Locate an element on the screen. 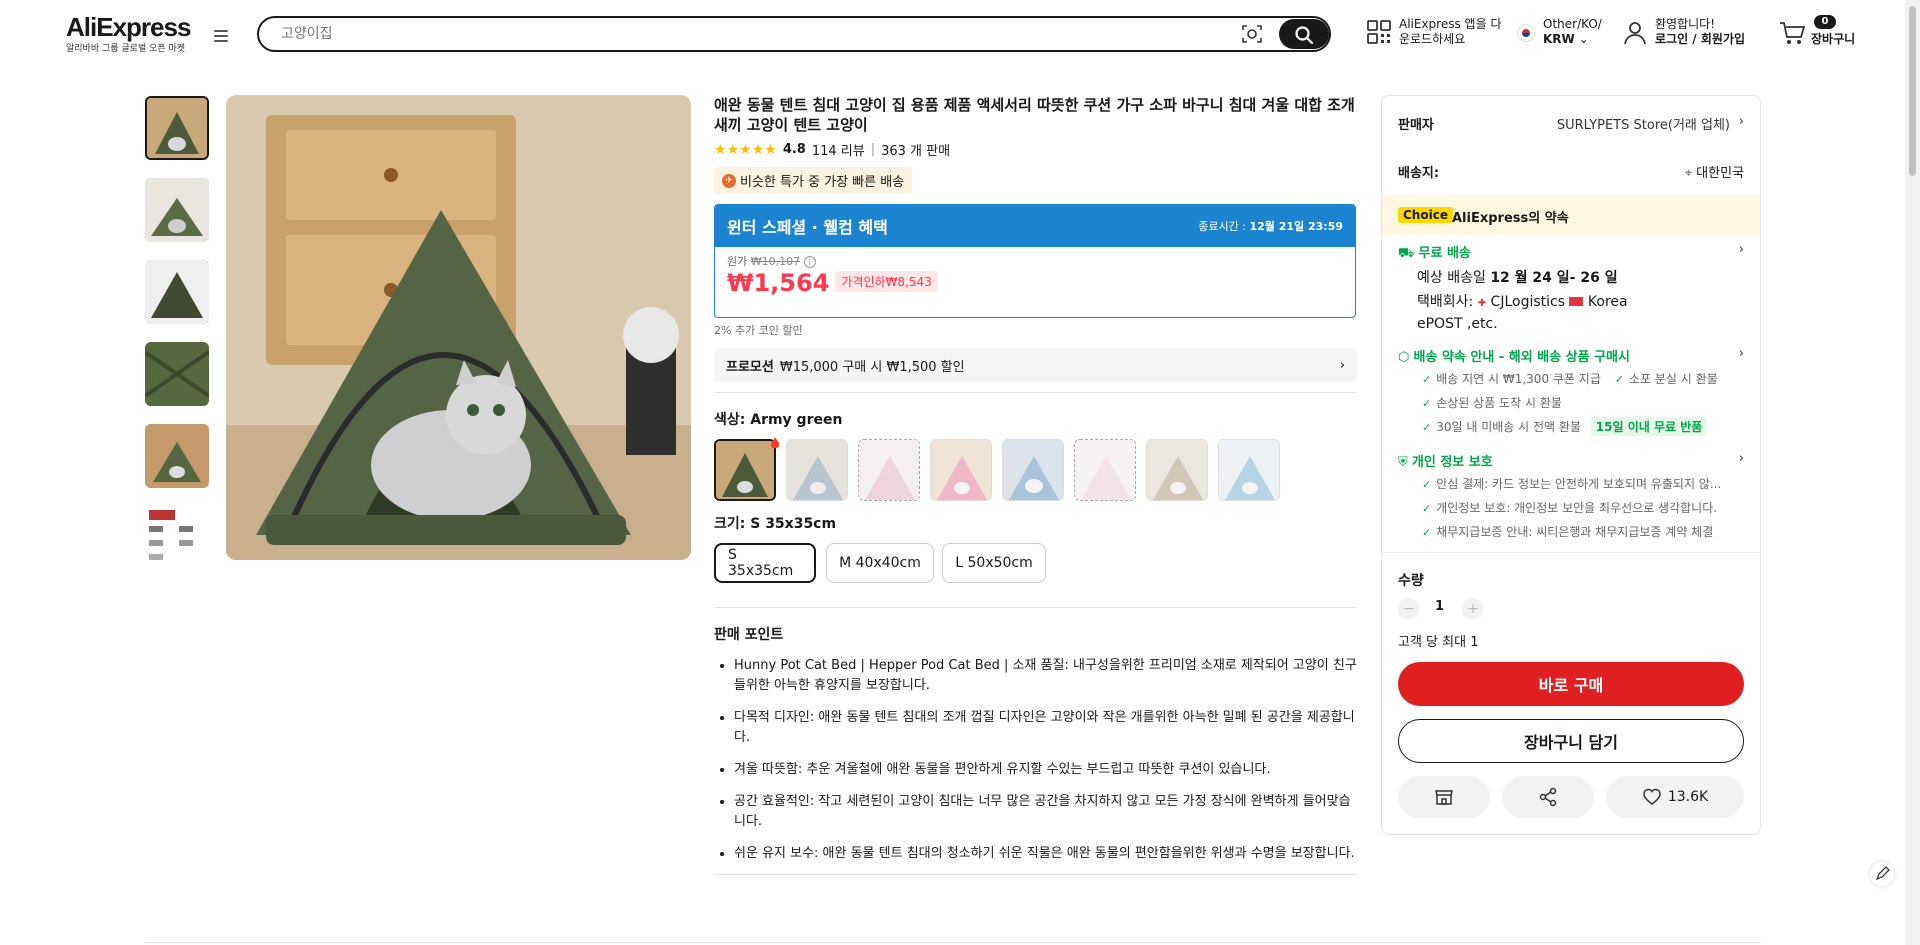  guarantee-line-3: ✓ 30일 내 미배송 시 전액 환불 15일 이내 무료 반품 is located at coordinates (1583, 426).